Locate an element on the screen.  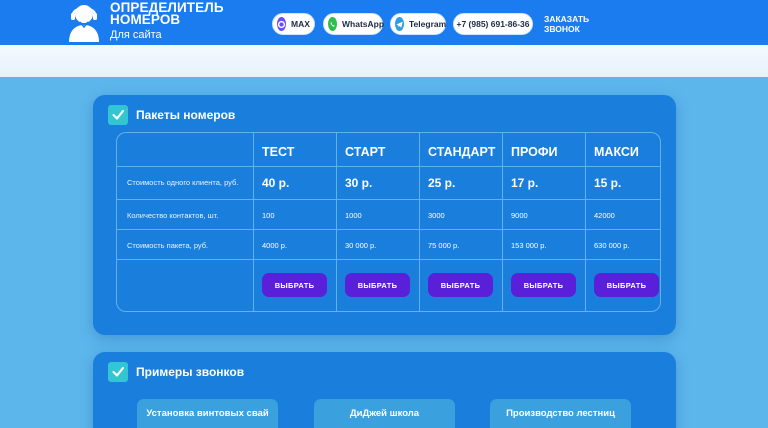
plan-name: ТЕСТ is located at coordinates (278, 152).